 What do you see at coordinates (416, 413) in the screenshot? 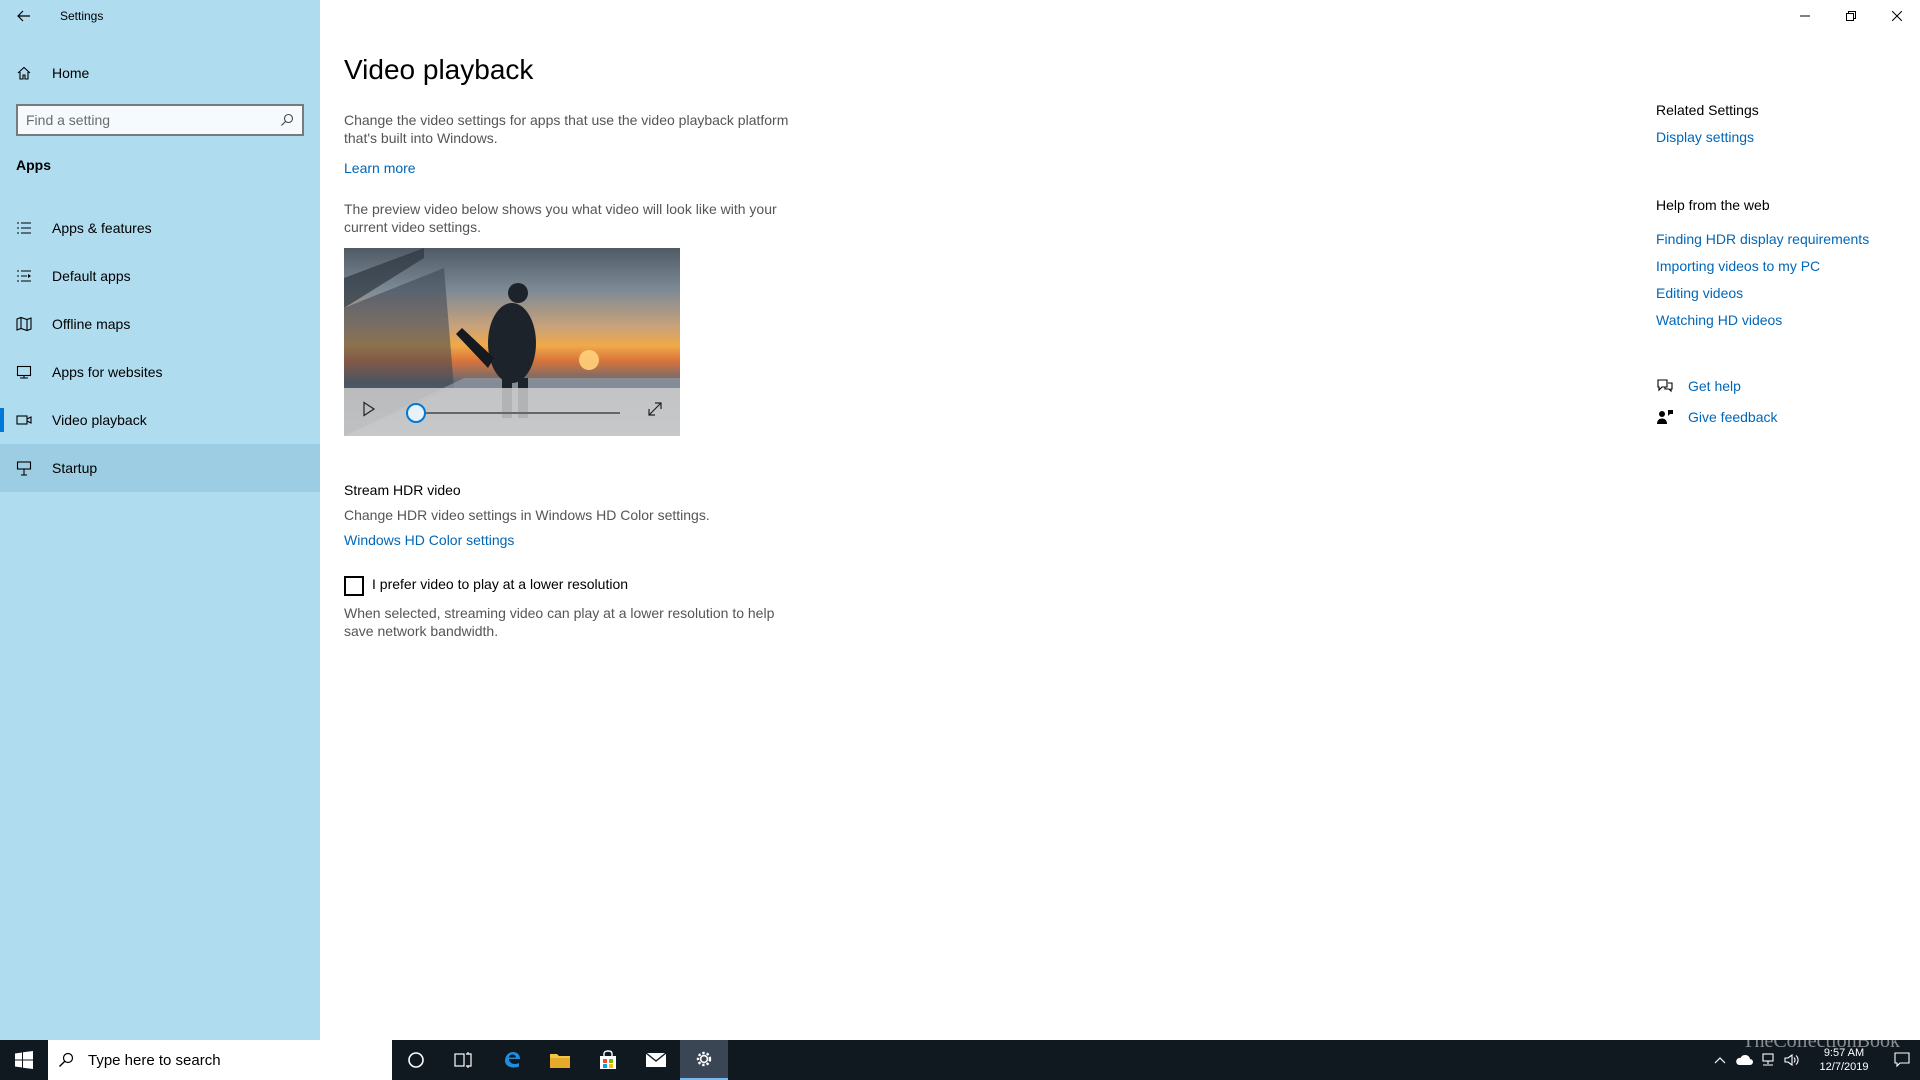
I see `video-seek-thumb` at bounding box center [416, 413].